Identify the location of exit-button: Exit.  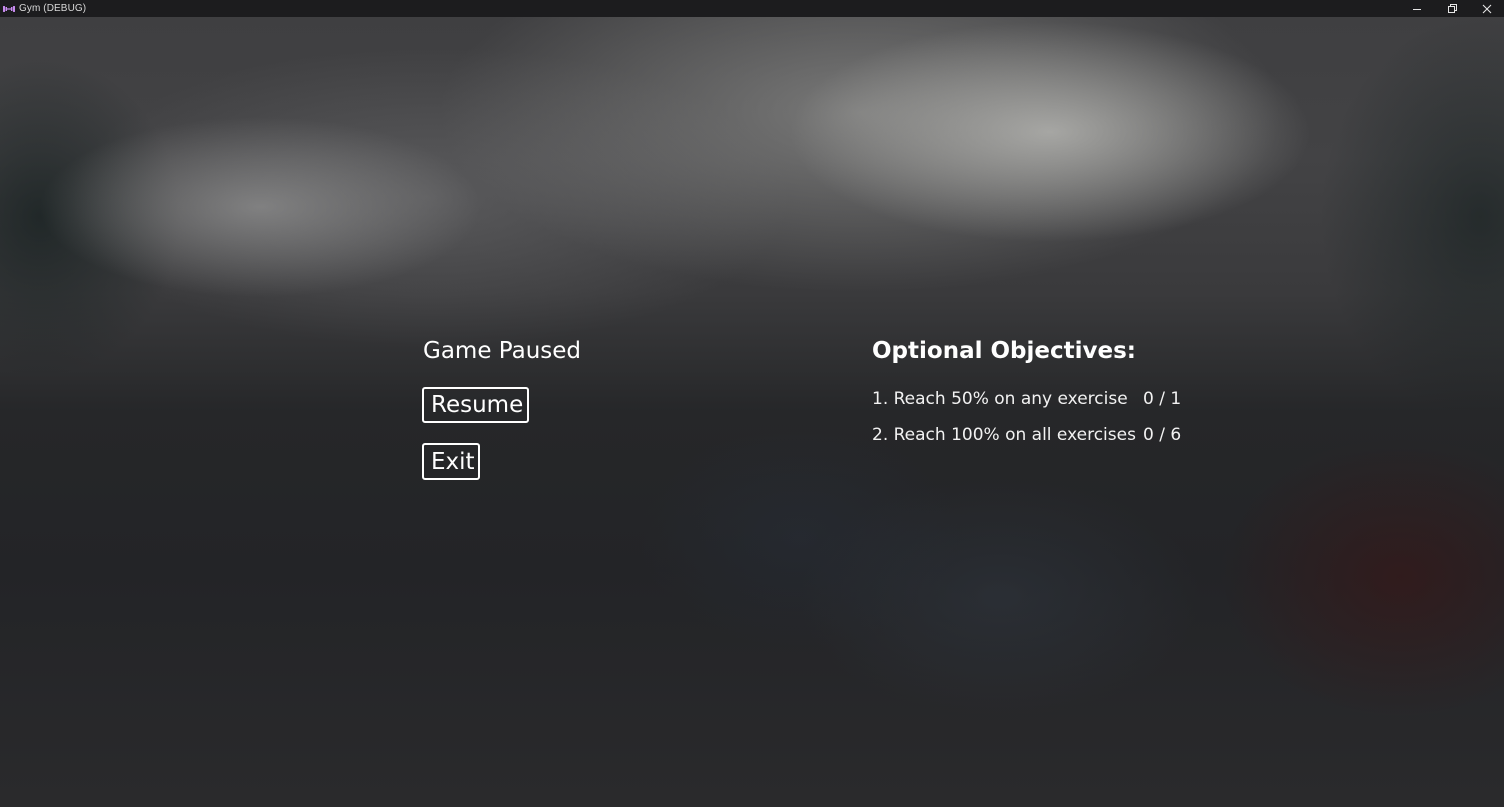
(451, 461).